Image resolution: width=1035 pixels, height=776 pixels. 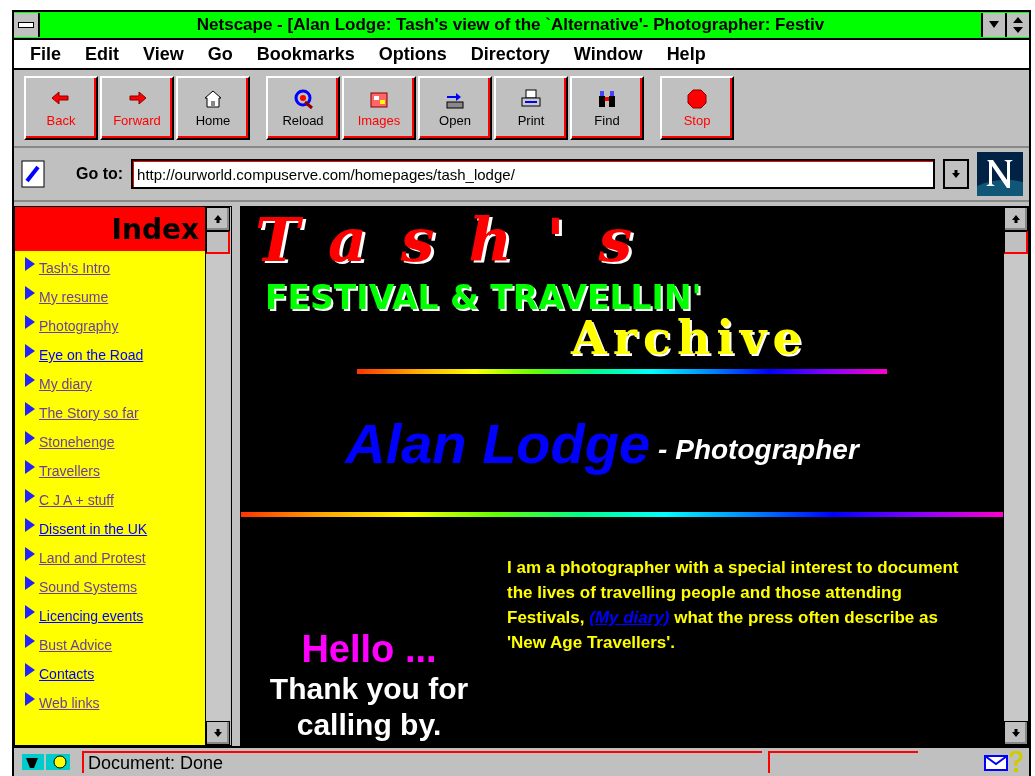 What do you see at coordinates (510, 25) in the screenshot?
I see `window-title: Netscape - [Alan Lodge: Tash's view of the `Alternative'- Photographer: Festiv` at bounding box center [510, 25].